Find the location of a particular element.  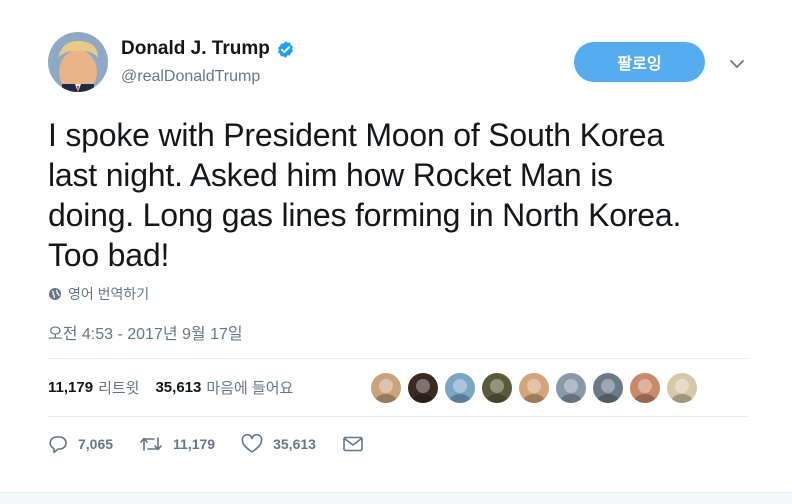

verified-badge-icon is located at coordinates (285, 49).